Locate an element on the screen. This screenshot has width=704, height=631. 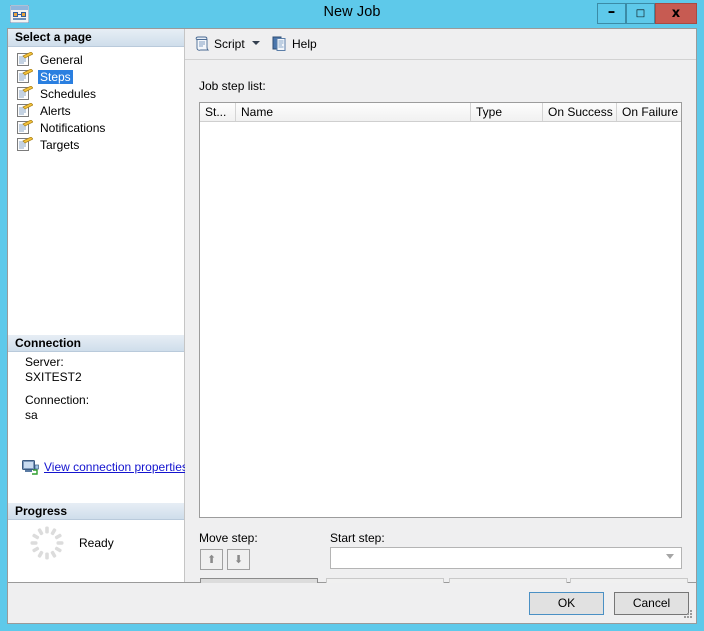
job-step-list-header: St... Name Type On Success On Failure is located at coordinates (440, 112).